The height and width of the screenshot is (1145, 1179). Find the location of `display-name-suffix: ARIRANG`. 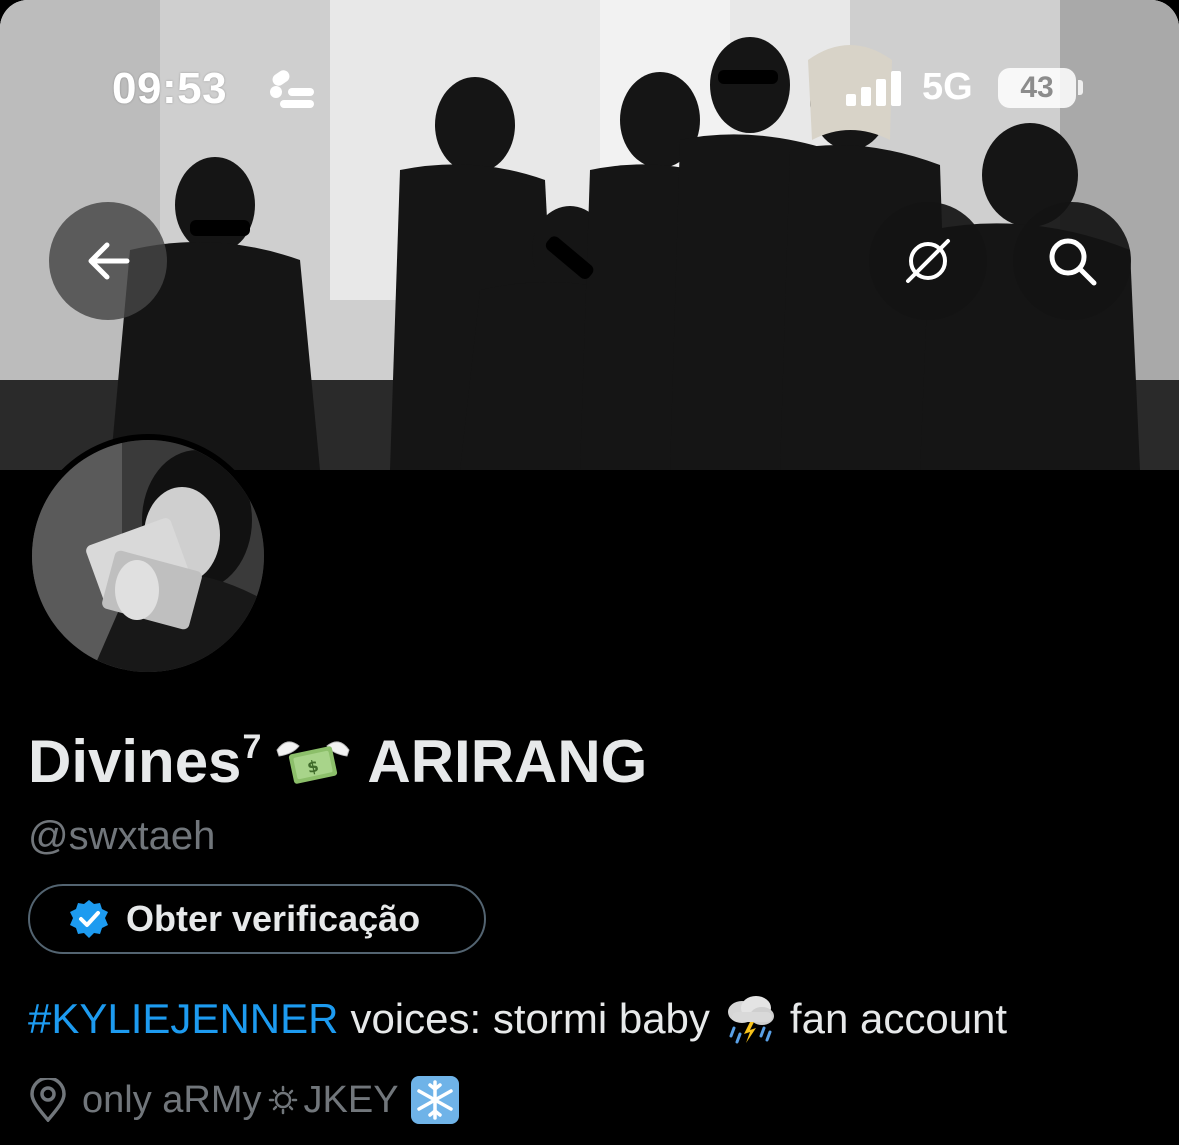

display-name-suffix: ARIRANG is located at coordinates (507, 761).